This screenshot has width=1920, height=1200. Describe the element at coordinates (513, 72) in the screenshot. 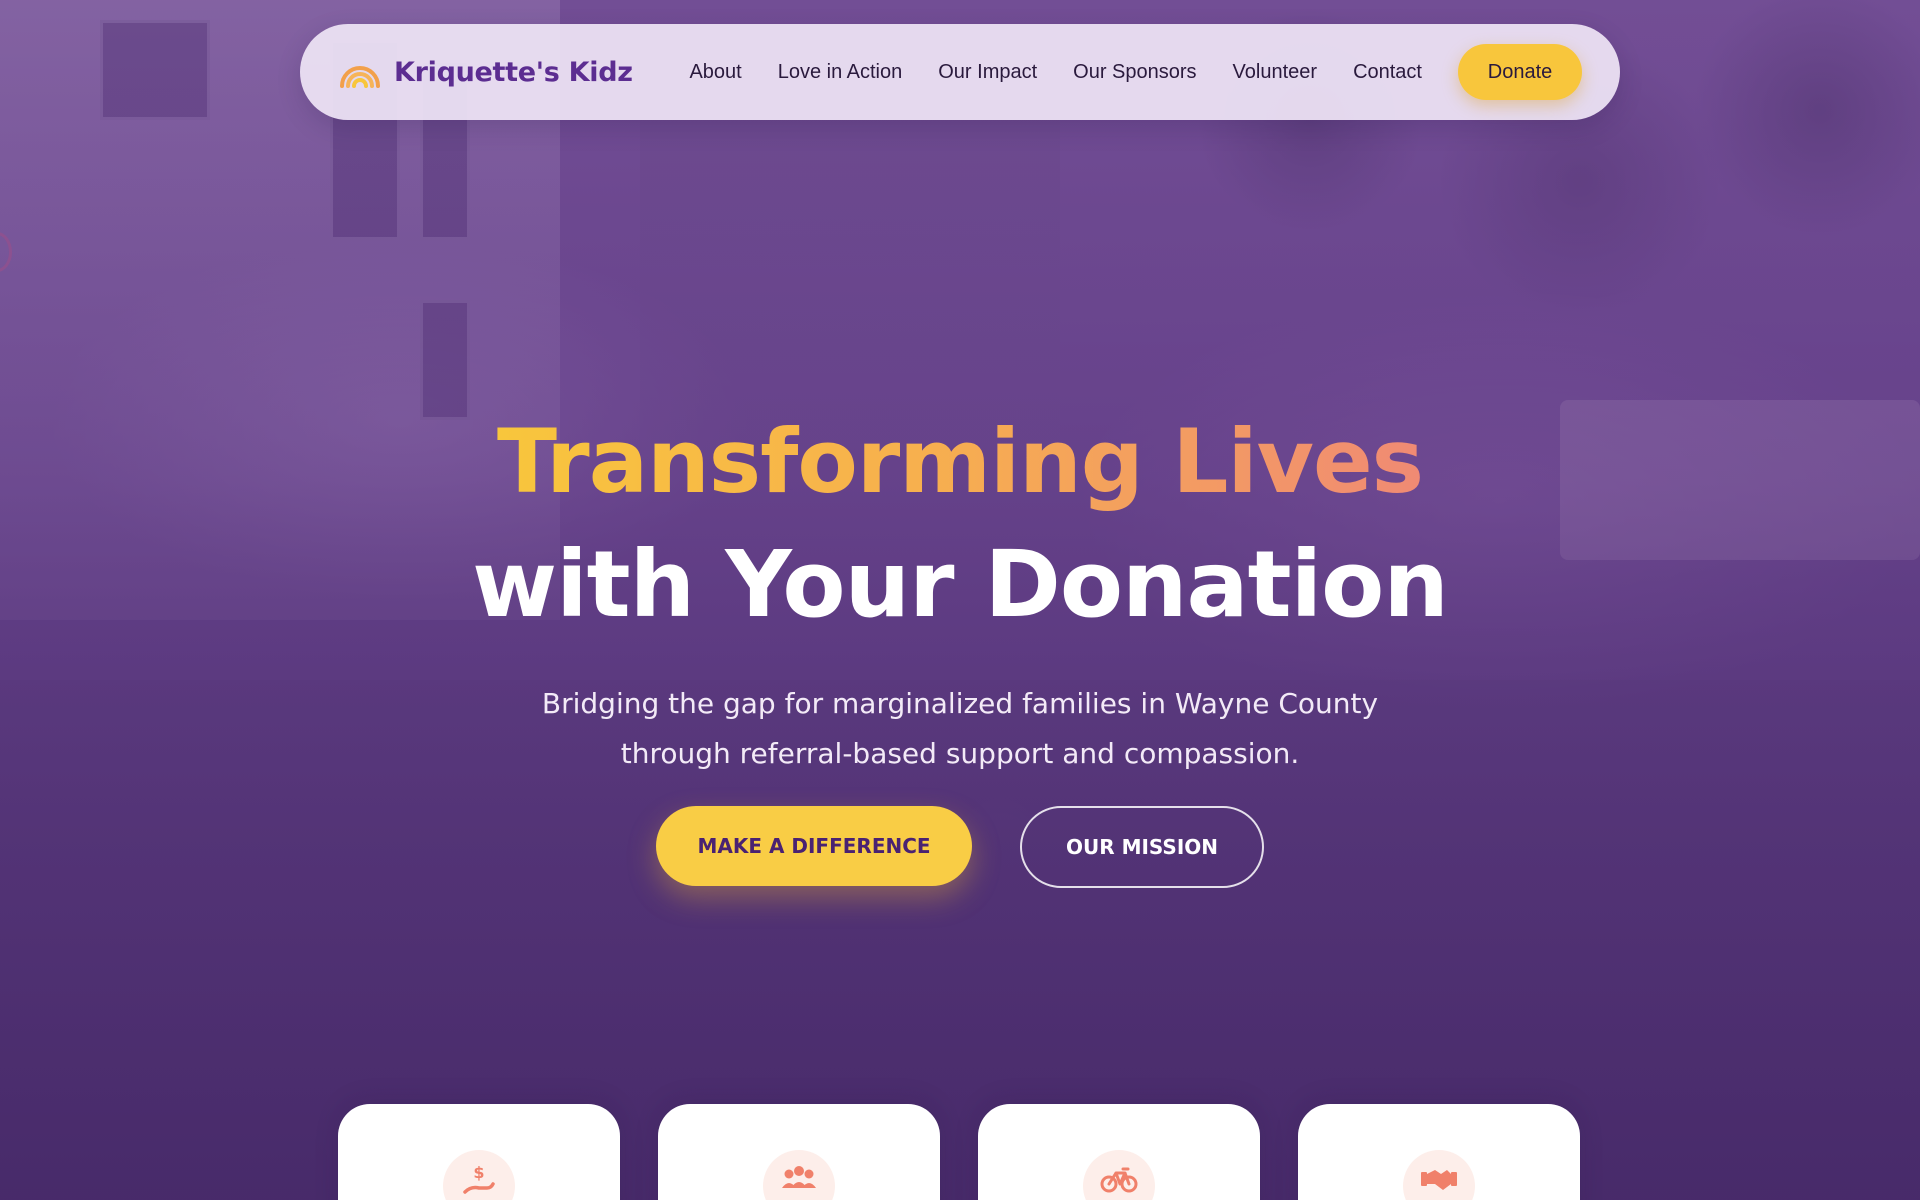

I see `brand-name: Kriquette's Kidz` at that location.